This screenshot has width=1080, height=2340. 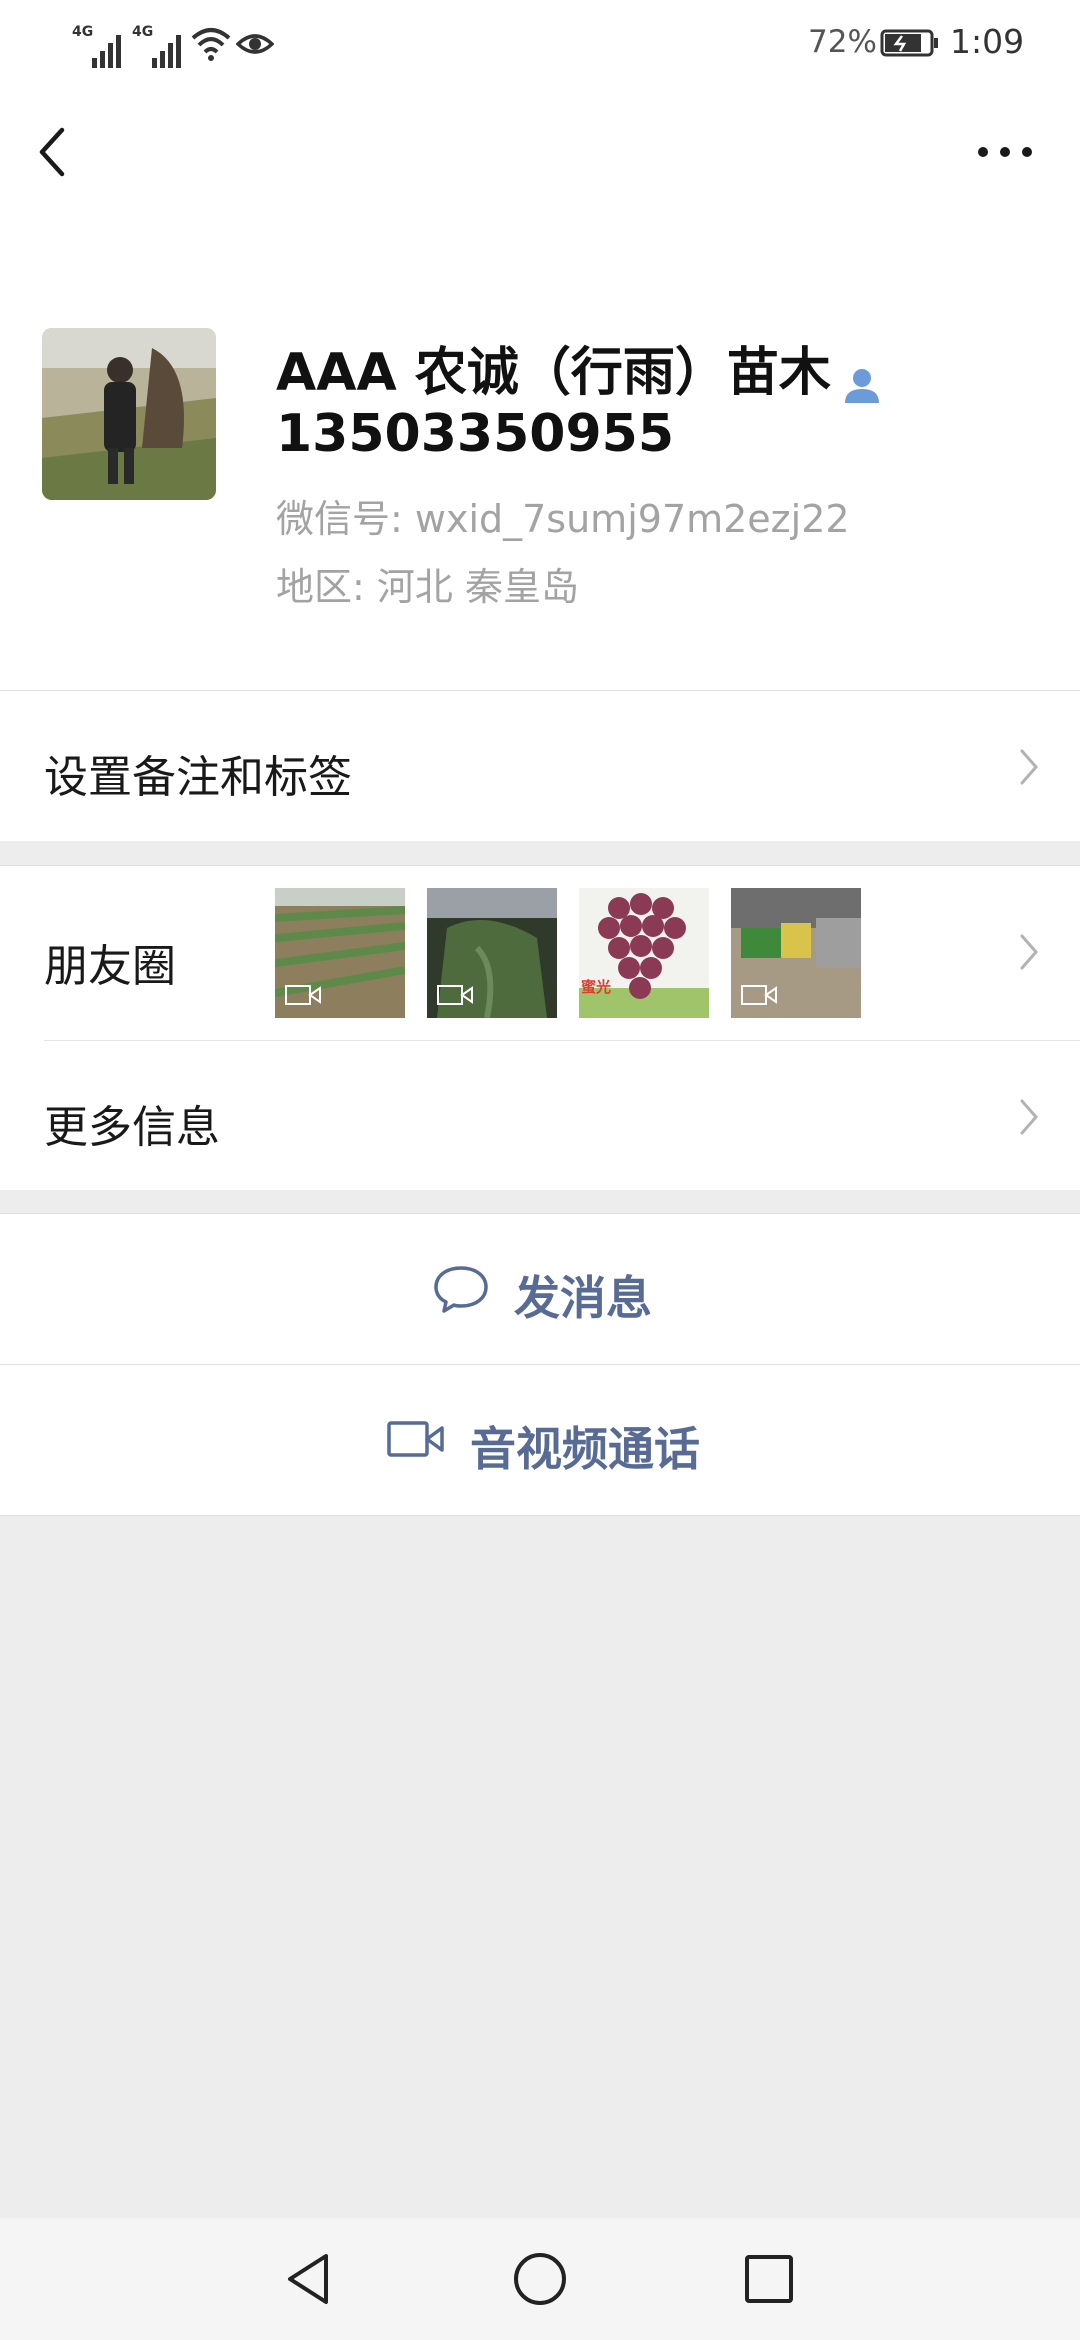 I want to click on contact-name-line: AAA 农诚（行雨）苗木, so click(x=579, y=368).